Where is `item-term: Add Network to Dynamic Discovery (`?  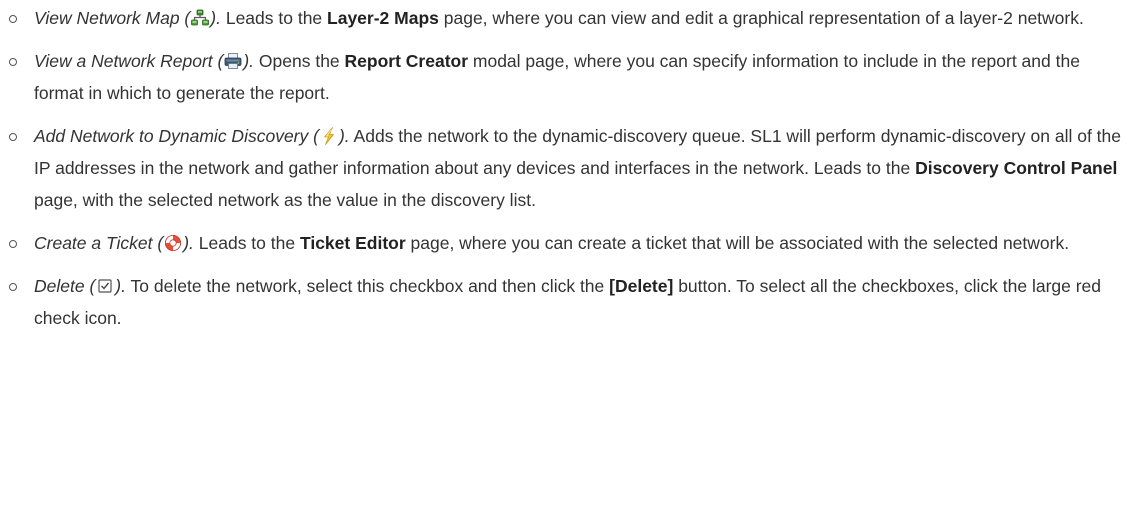 item-term: Add Network to Dynamic Discovery ( is located at coordinates (176, 136).